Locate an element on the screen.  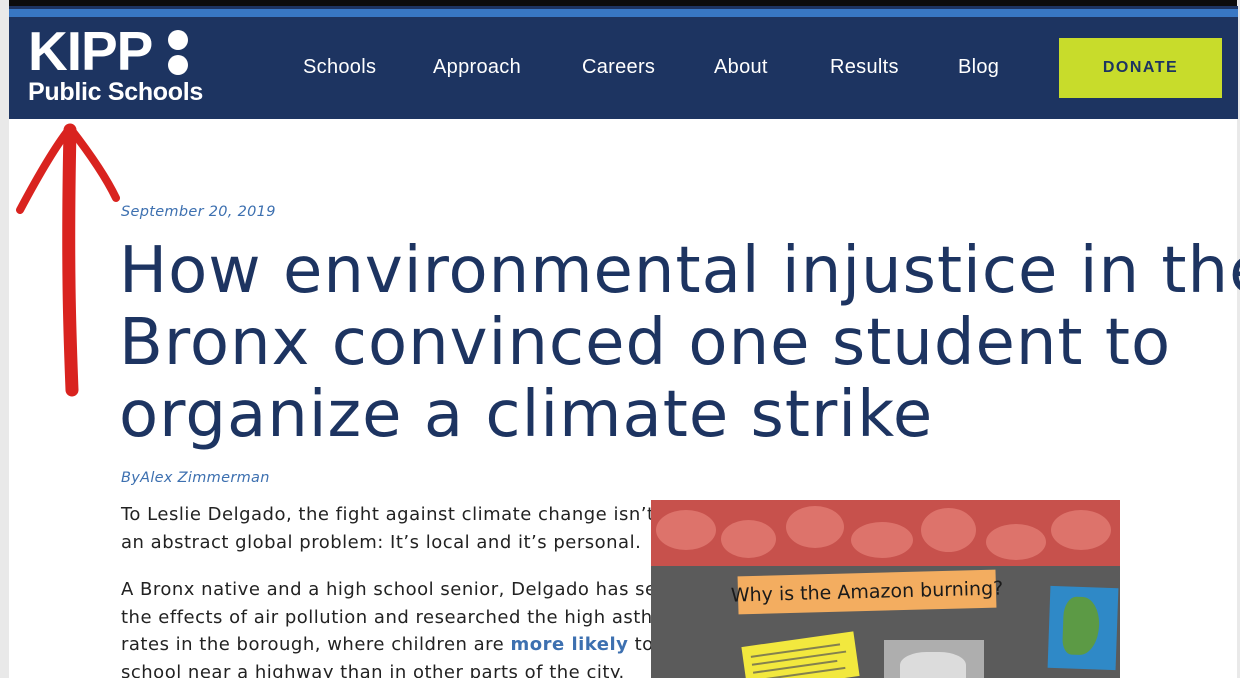
photo-small-picture is located at coordinates (934, 659).